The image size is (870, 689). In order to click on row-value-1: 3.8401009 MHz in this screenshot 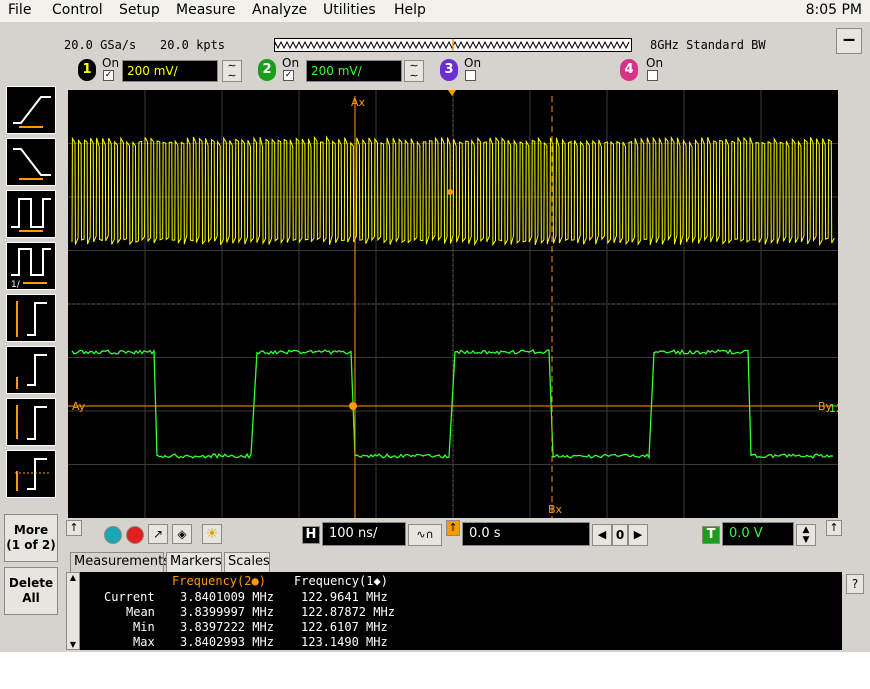, I will do `click(227, 597)`.